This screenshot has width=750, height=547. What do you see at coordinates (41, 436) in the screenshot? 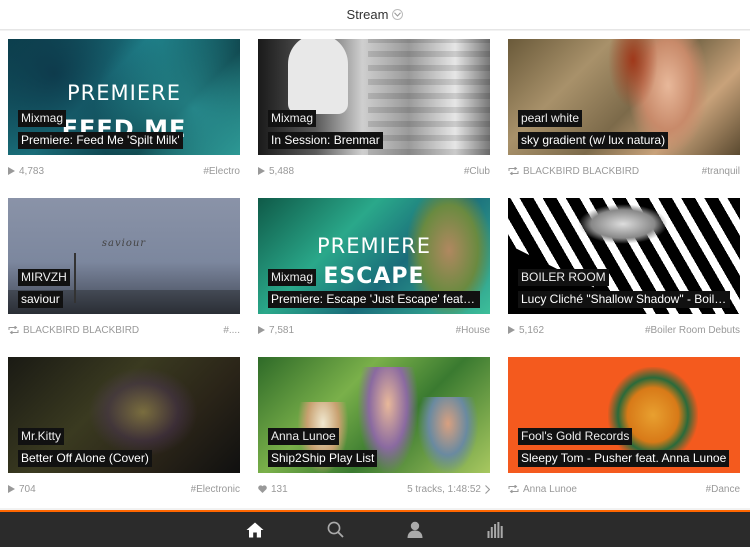
I see `track-user: Mr.Kitty` at bounding box center [41, 436].